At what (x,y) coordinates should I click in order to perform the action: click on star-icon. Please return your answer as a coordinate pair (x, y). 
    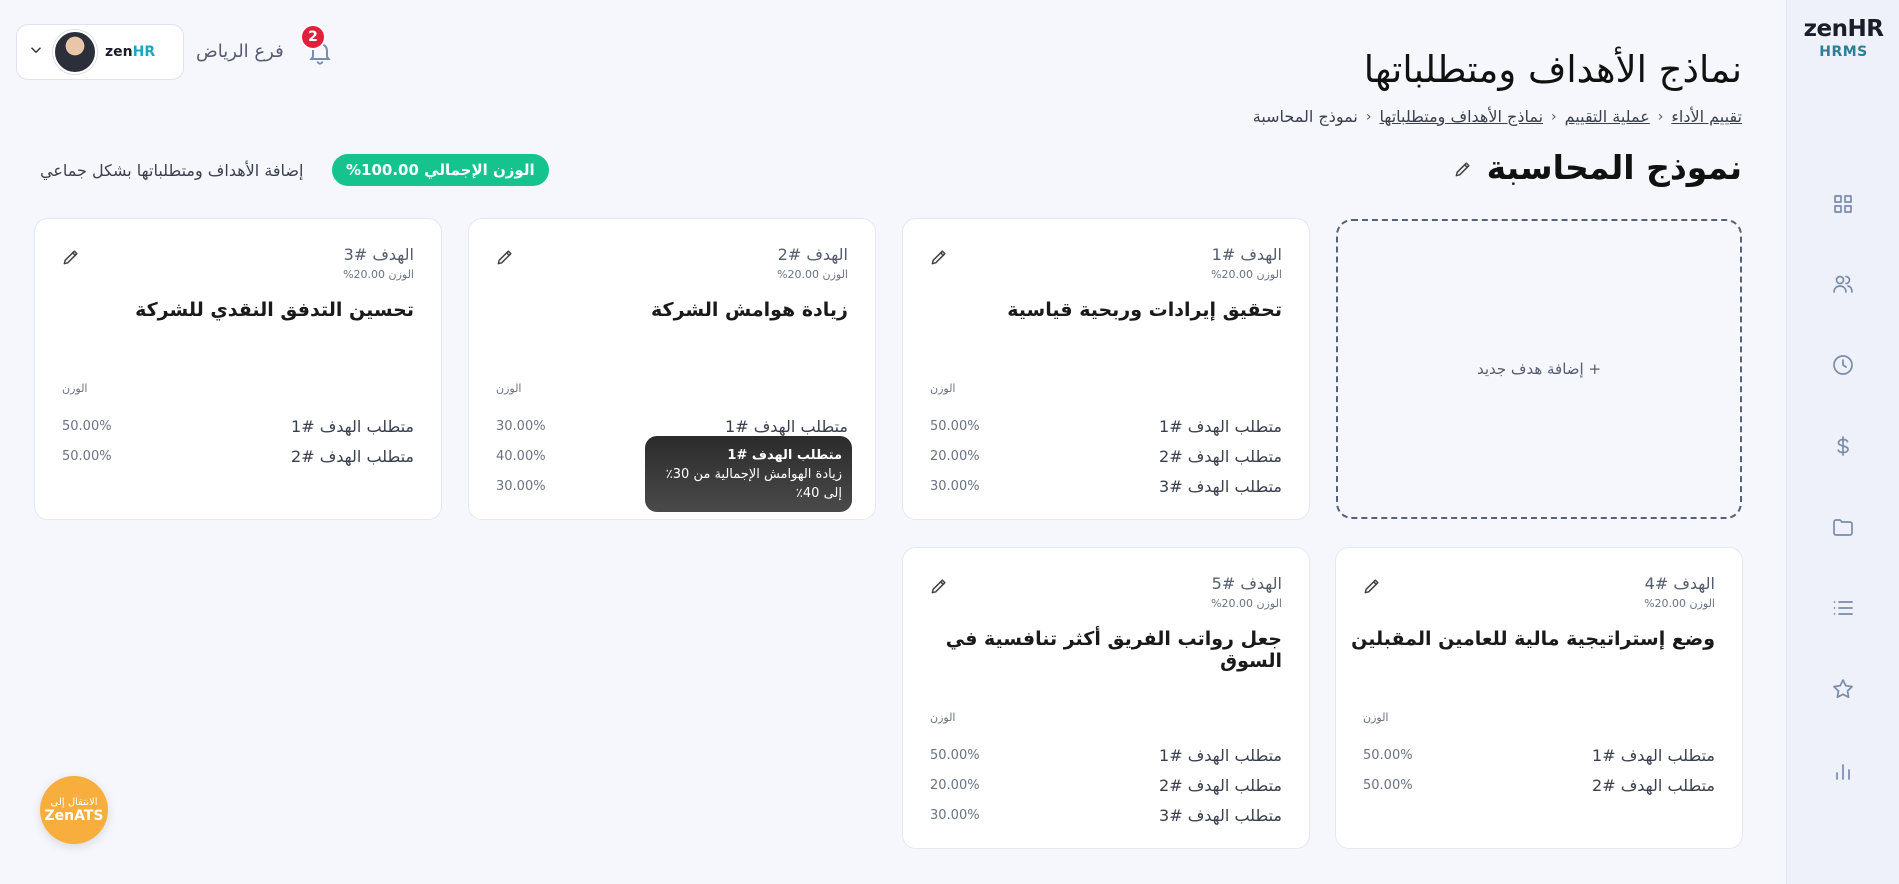
    Looking at the image, I should click on (1843, 689).